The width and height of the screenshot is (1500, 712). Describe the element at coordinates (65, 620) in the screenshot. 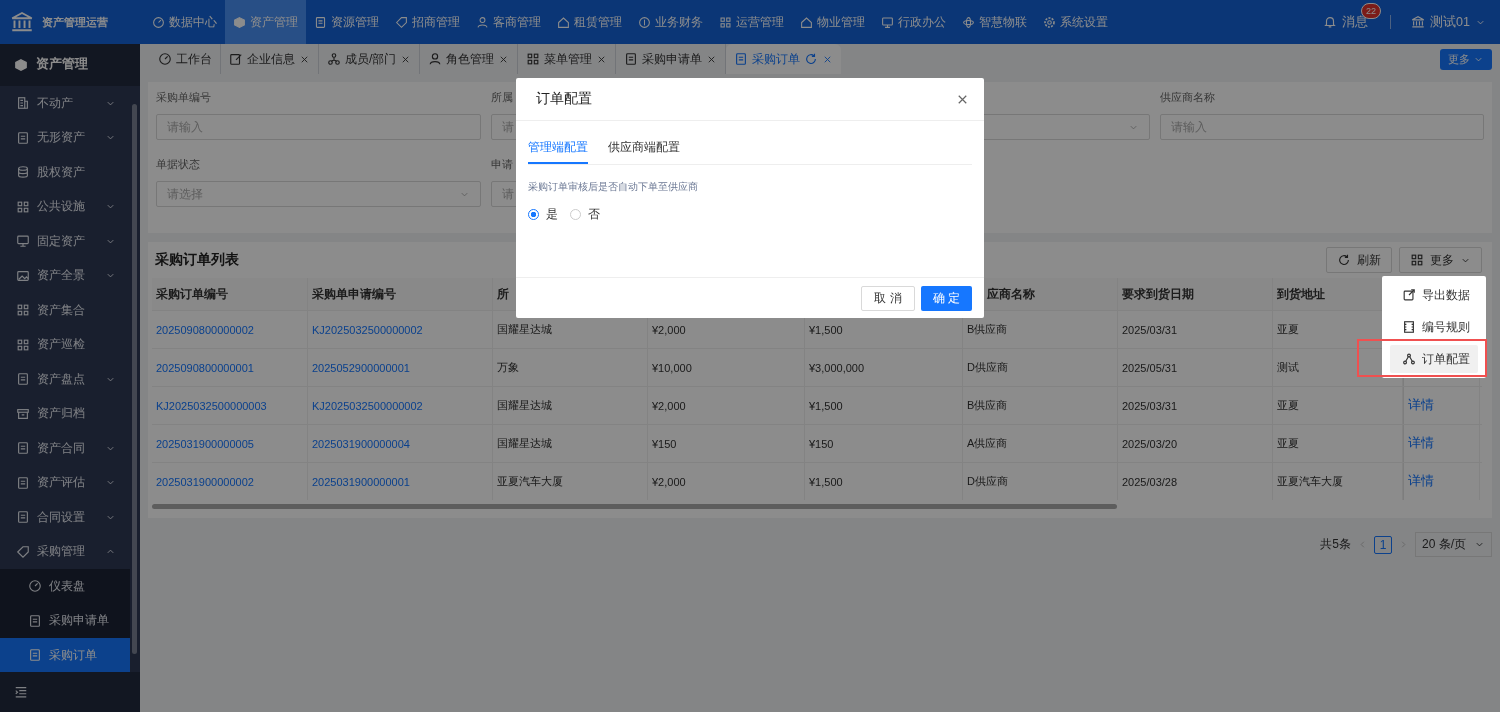

I see `sidebar-subitem: 采购申请单` at that location.